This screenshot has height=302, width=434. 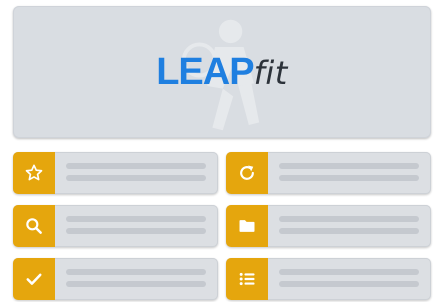 I want to click on logo-wordmark-bold: LEAP, so click(x=205, y=72).